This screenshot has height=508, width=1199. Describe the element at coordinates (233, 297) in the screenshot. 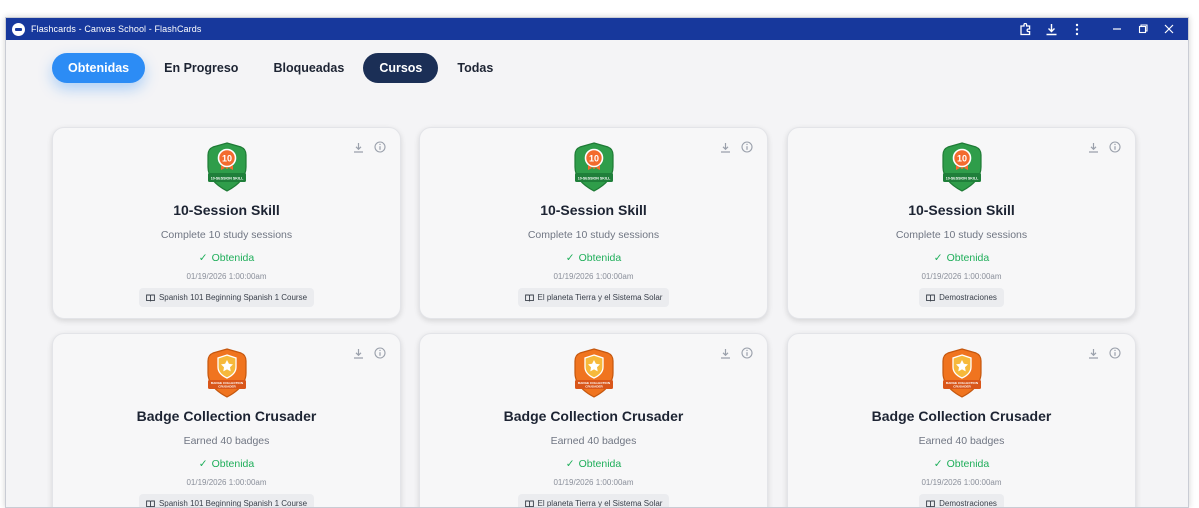

I see `course-name: Spanish 101 Beginning Spanish 1 Course` at that location.